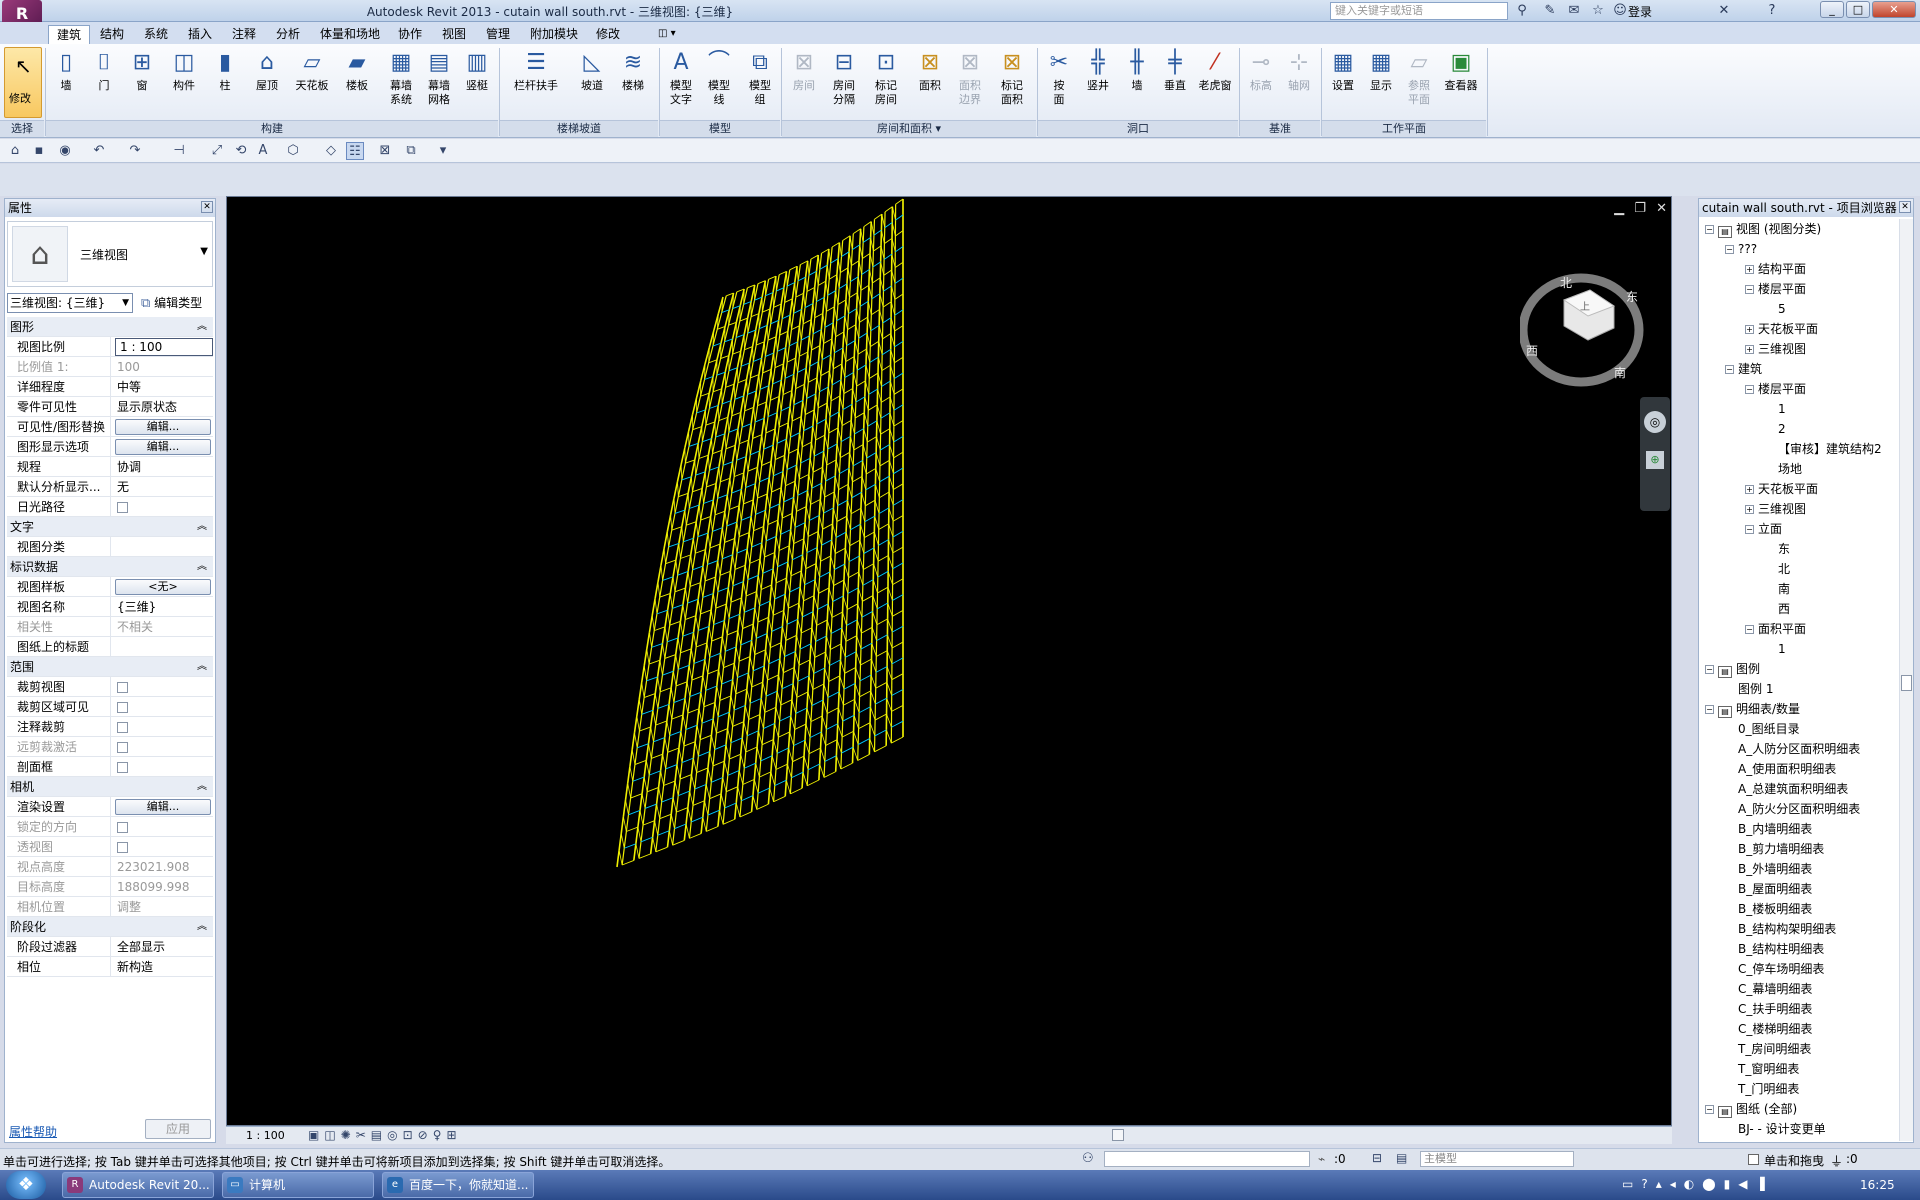  Describe the element at coordinates (477, 71) in the screenshot. I see `mullion-button: ▥ 竖梃` at that location.